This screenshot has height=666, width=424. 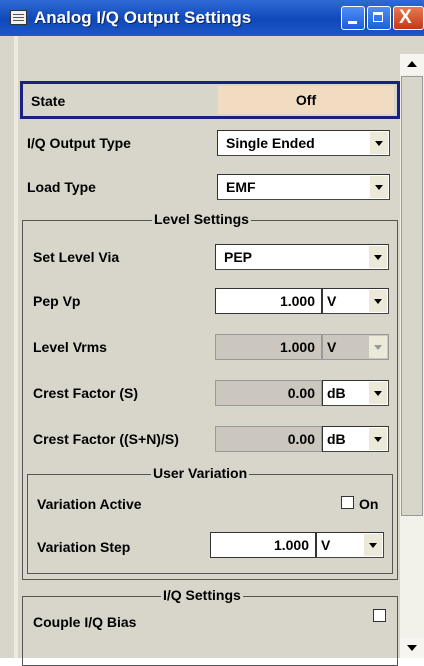 I want to click on minimize-icon, so click(x=352, y=22).